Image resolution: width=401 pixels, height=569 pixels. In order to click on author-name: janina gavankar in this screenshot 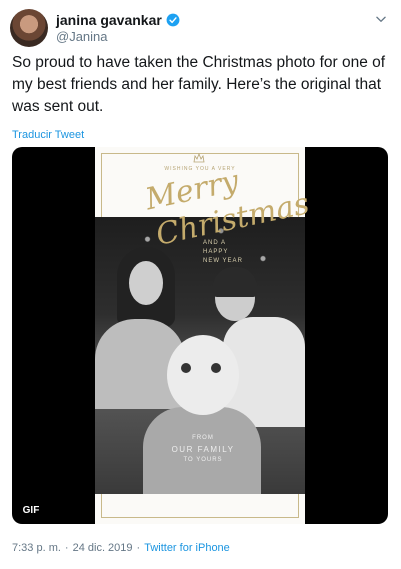, I will do `click(109, 20)`.